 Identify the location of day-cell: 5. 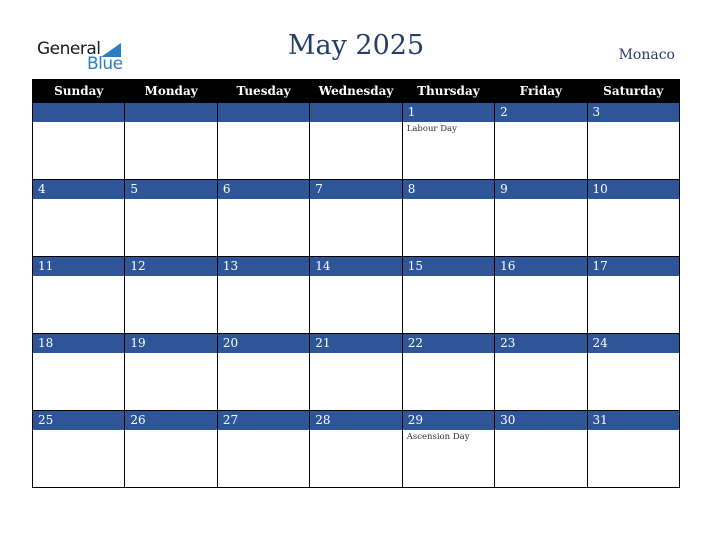
(171, 218).